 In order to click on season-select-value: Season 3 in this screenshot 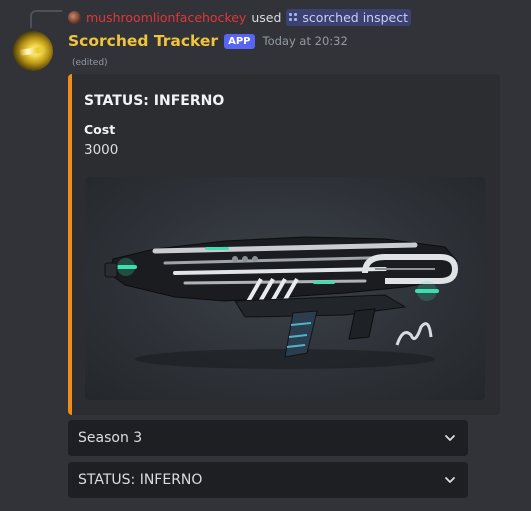, I will do `click(110, 438)`.